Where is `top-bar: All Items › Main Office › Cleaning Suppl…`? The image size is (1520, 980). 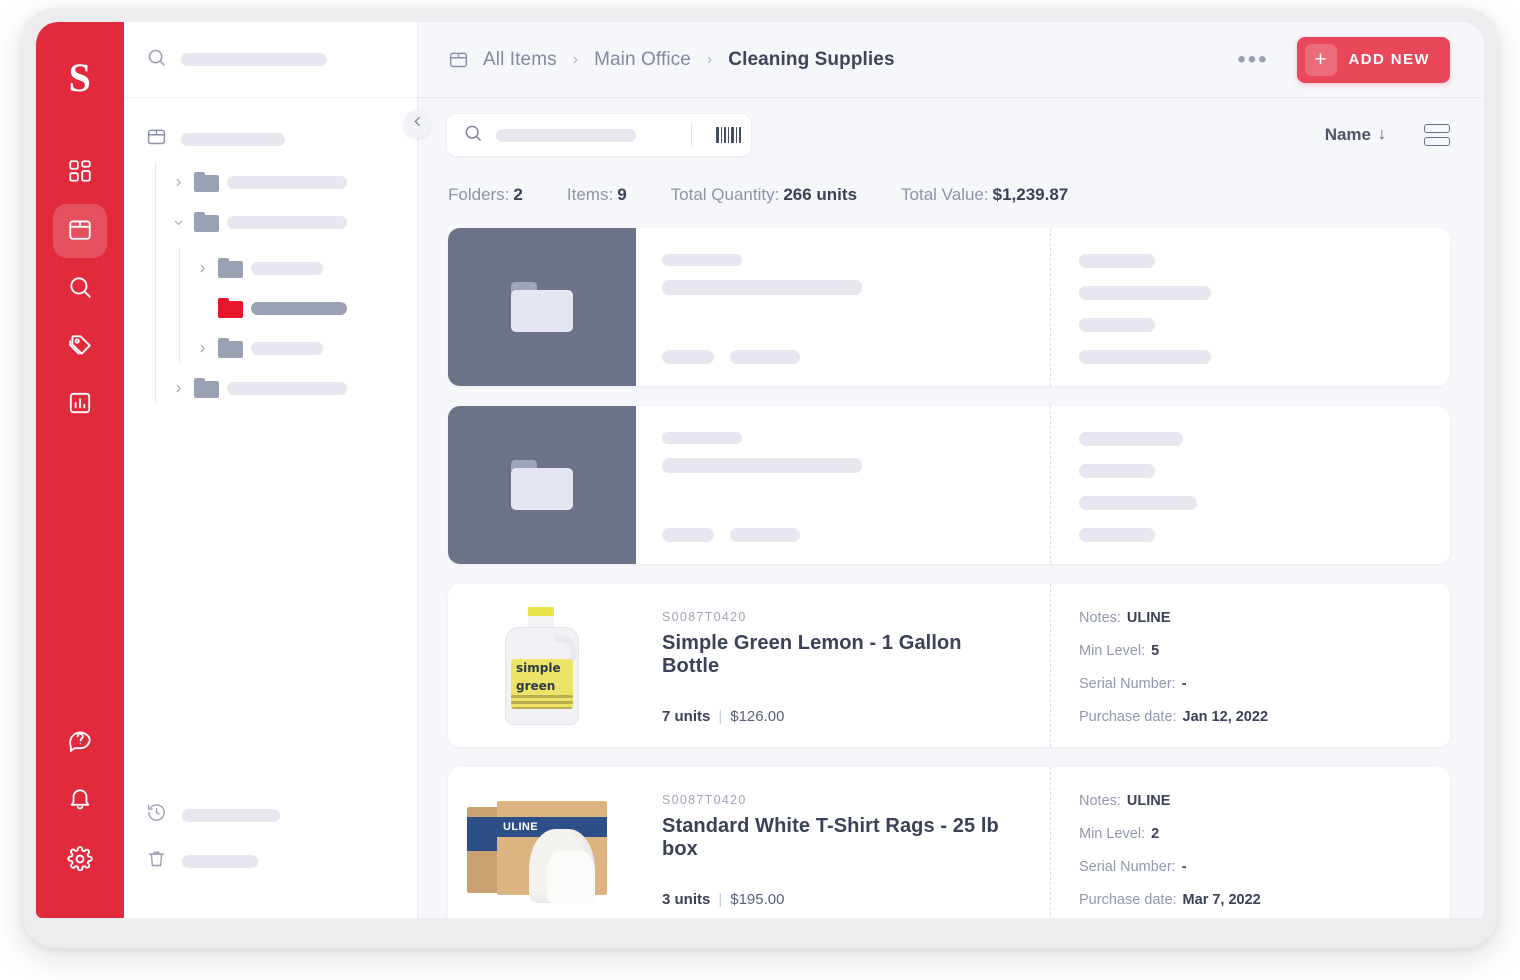 top-bar: All Items › Main Office › Cleaning Suppl… is located at coordinates (951, 60).